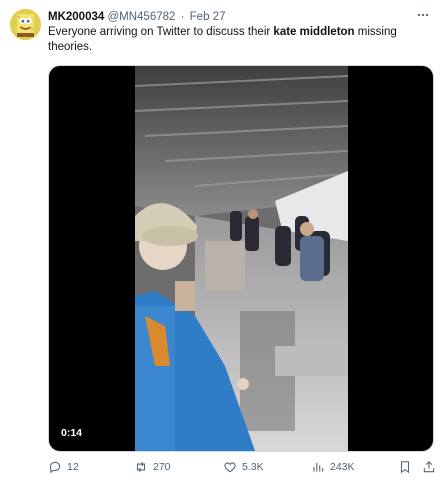 This screenshot has height=481, width=445. I want to click on cartoon-sponge-avatar-icon, so click(25, 24).